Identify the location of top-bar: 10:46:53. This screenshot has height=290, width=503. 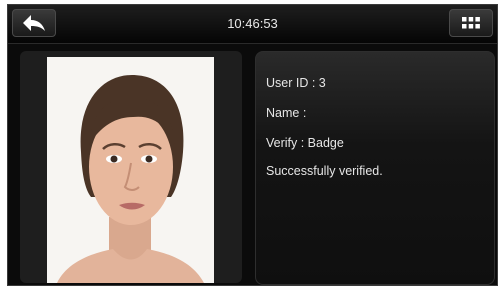
(252, 24).